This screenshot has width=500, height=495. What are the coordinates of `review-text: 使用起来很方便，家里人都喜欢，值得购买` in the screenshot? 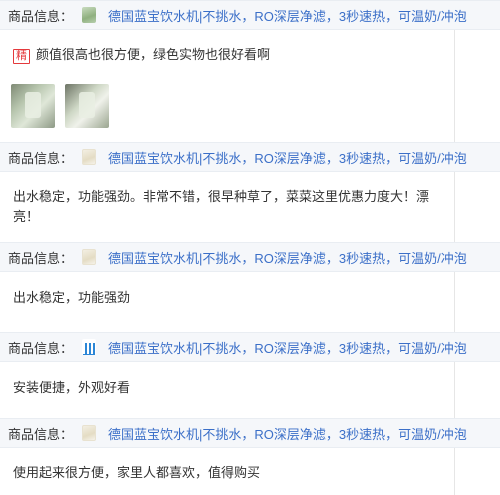 It's located at (228, 473).